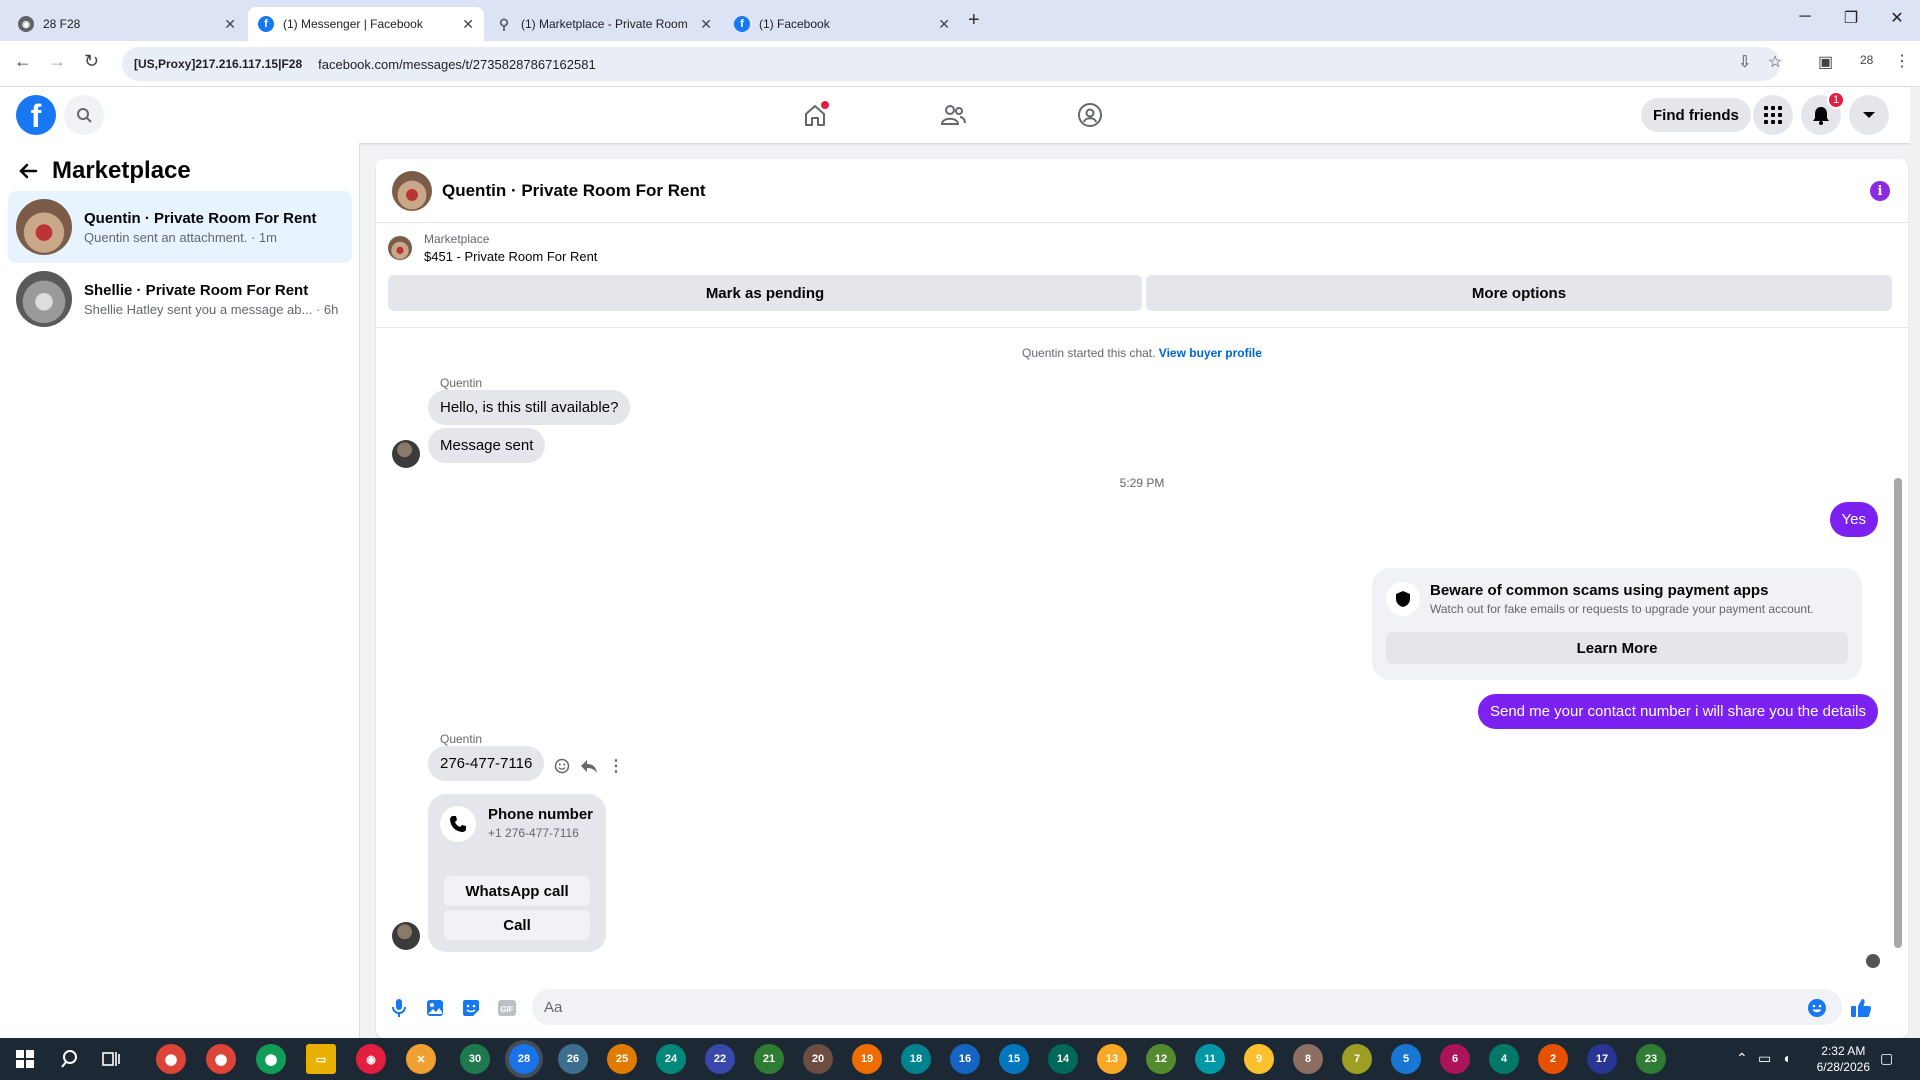 This screenshot has height=1080, width=1920. Describe the element at coordinates (1897, 18) in the screenshot. I see `window-close-icon: ✕` at that location.